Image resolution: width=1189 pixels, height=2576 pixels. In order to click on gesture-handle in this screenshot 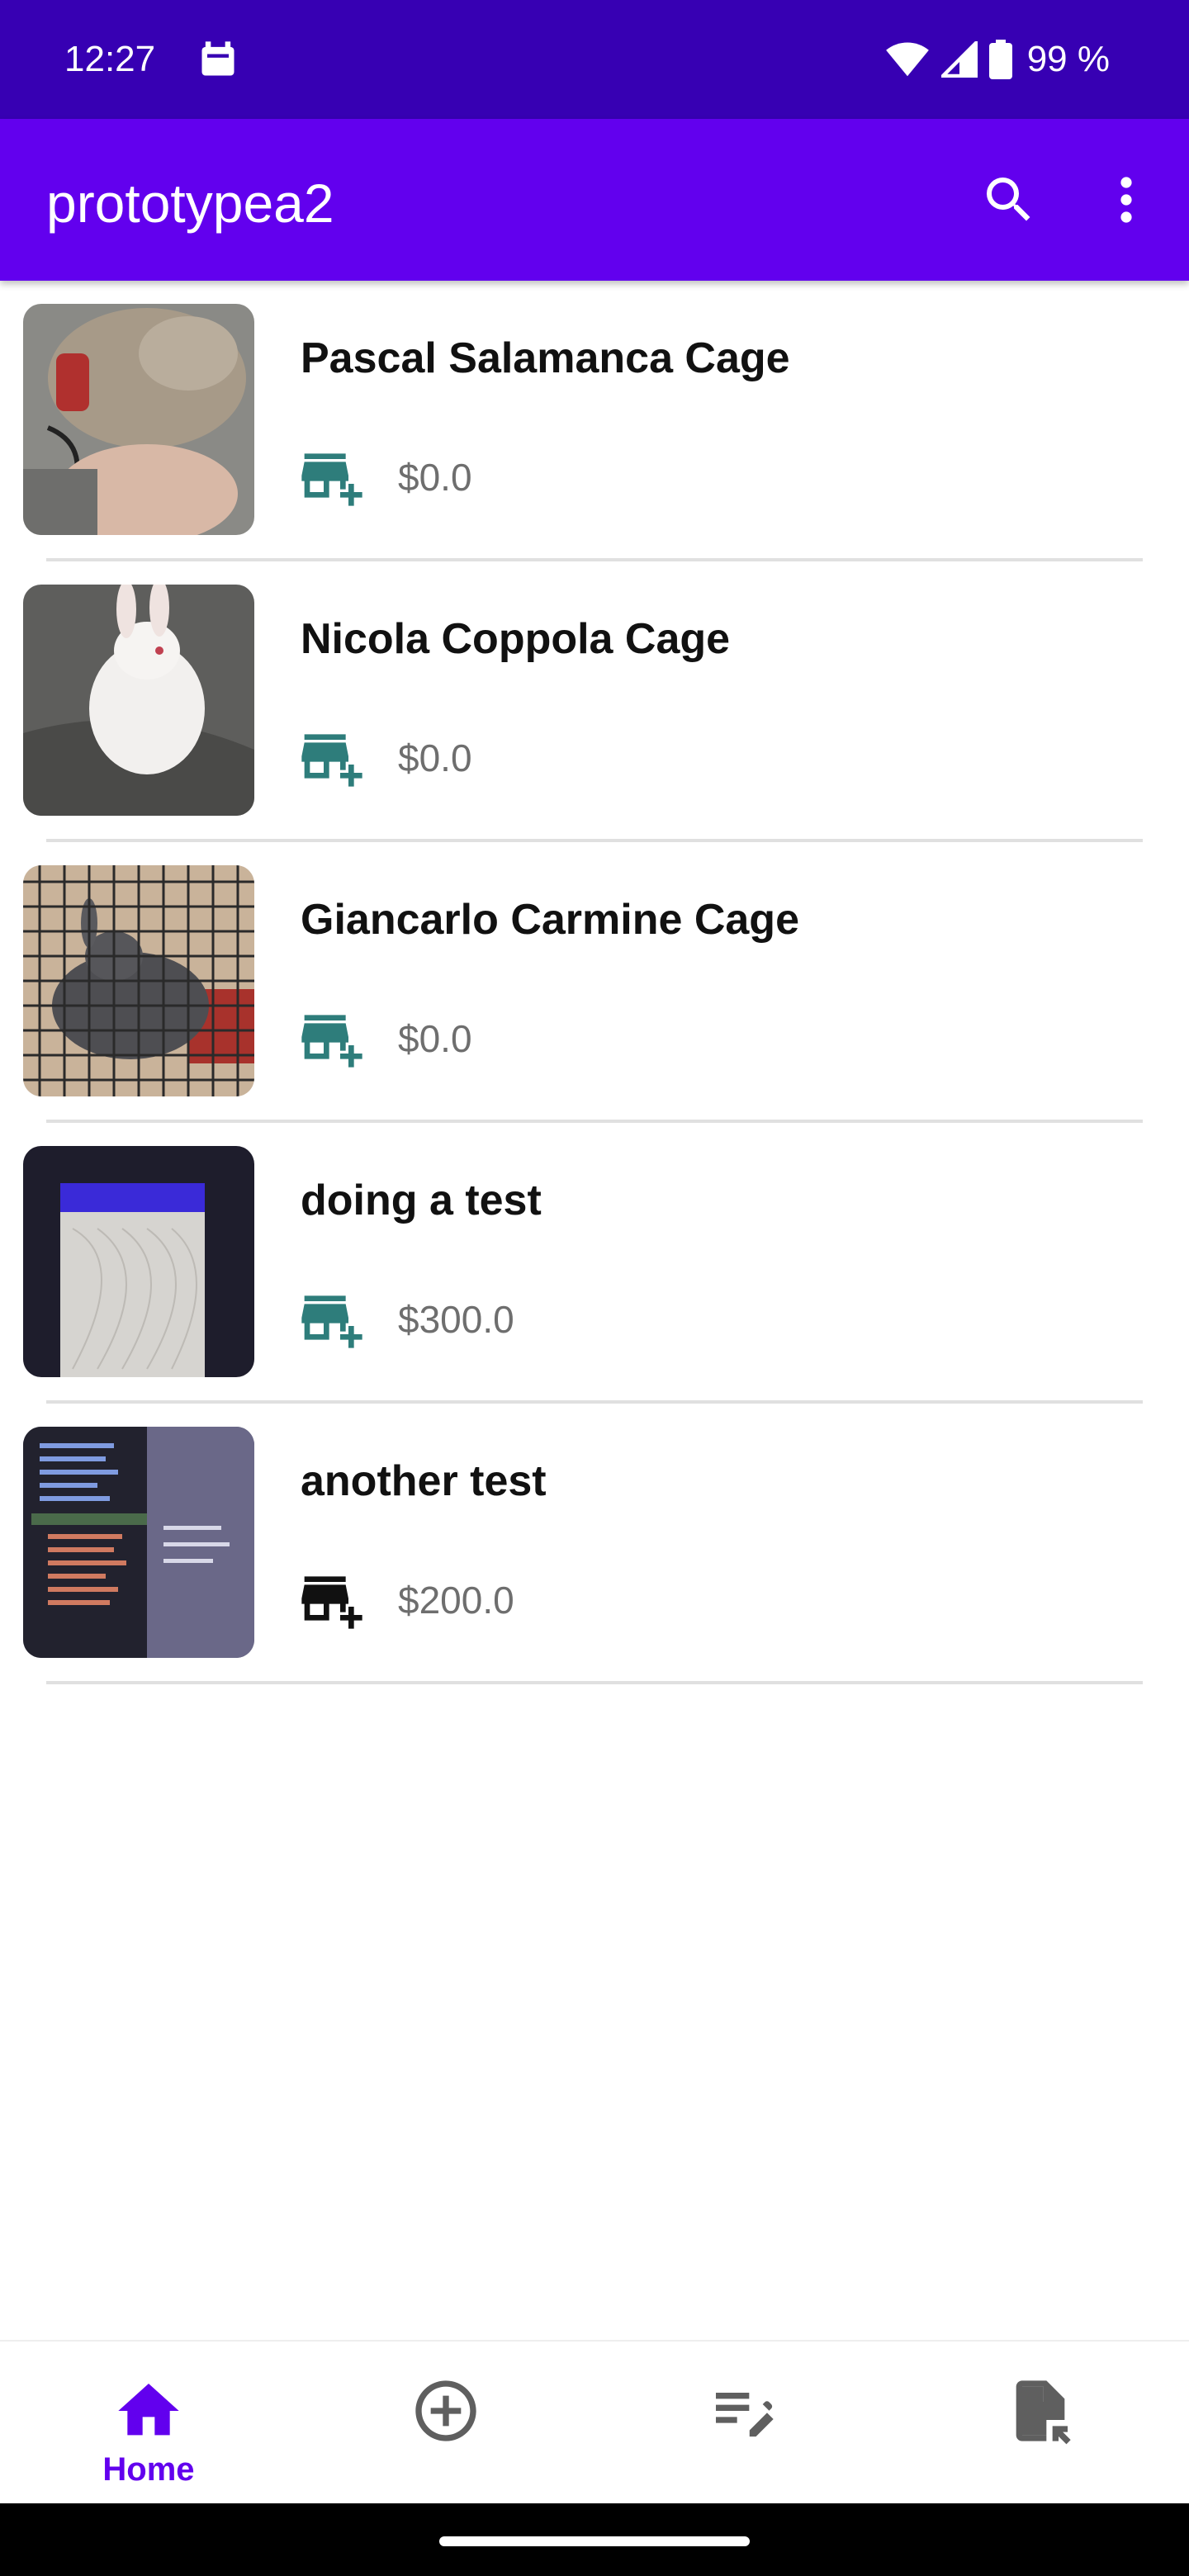, I will do `click(594, 2541)`.